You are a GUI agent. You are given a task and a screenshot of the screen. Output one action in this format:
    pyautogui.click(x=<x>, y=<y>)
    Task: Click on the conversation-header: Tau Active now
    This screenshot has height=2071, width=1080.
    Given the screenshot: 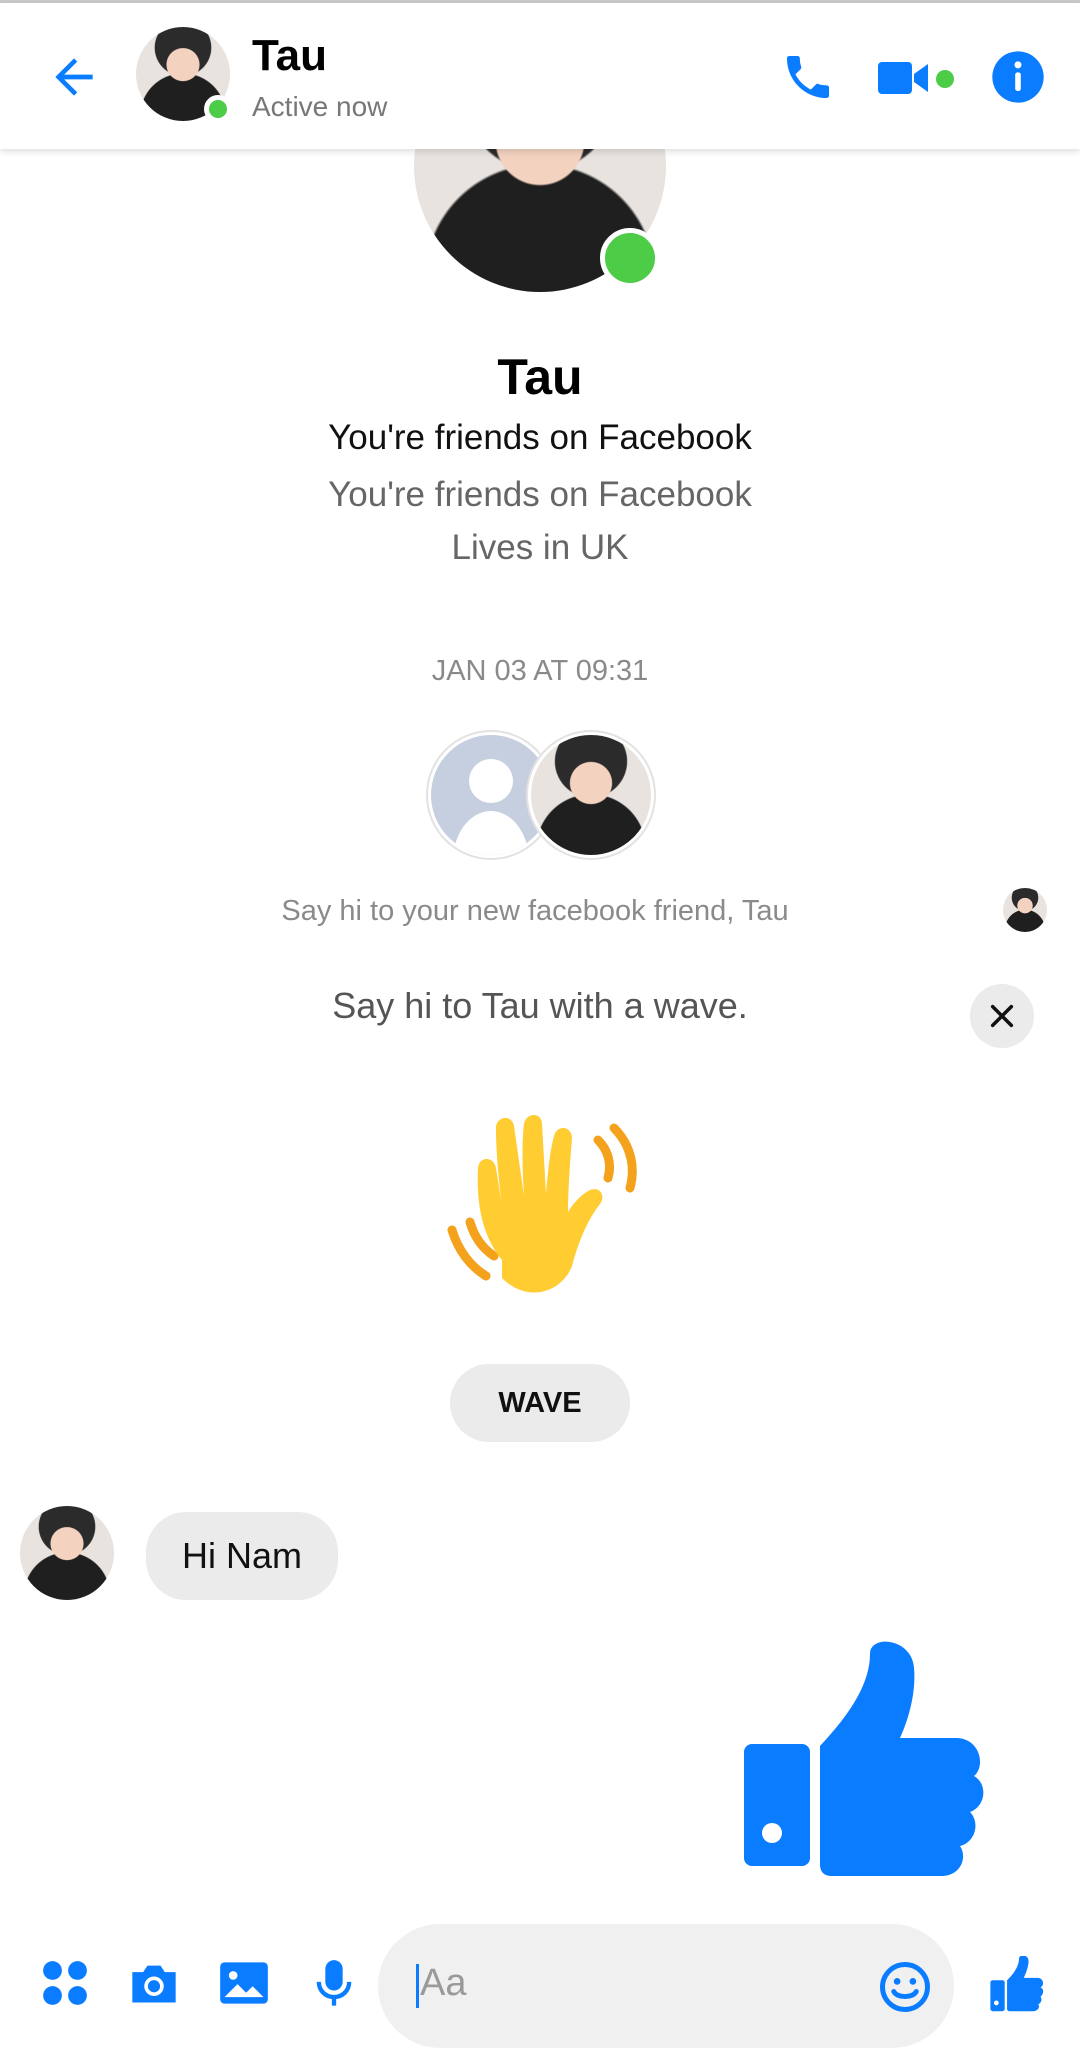 What is the action you would take?
    pyautogui.click(x=540, y=76)
    